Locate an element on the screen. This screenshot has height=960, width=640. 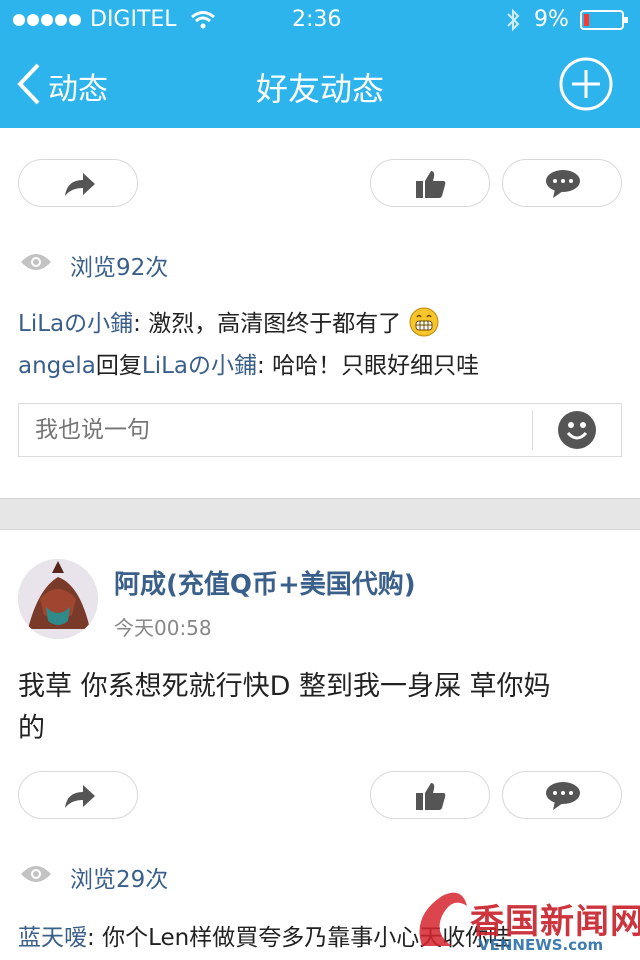
avatar is located at coordinates (58, 599).